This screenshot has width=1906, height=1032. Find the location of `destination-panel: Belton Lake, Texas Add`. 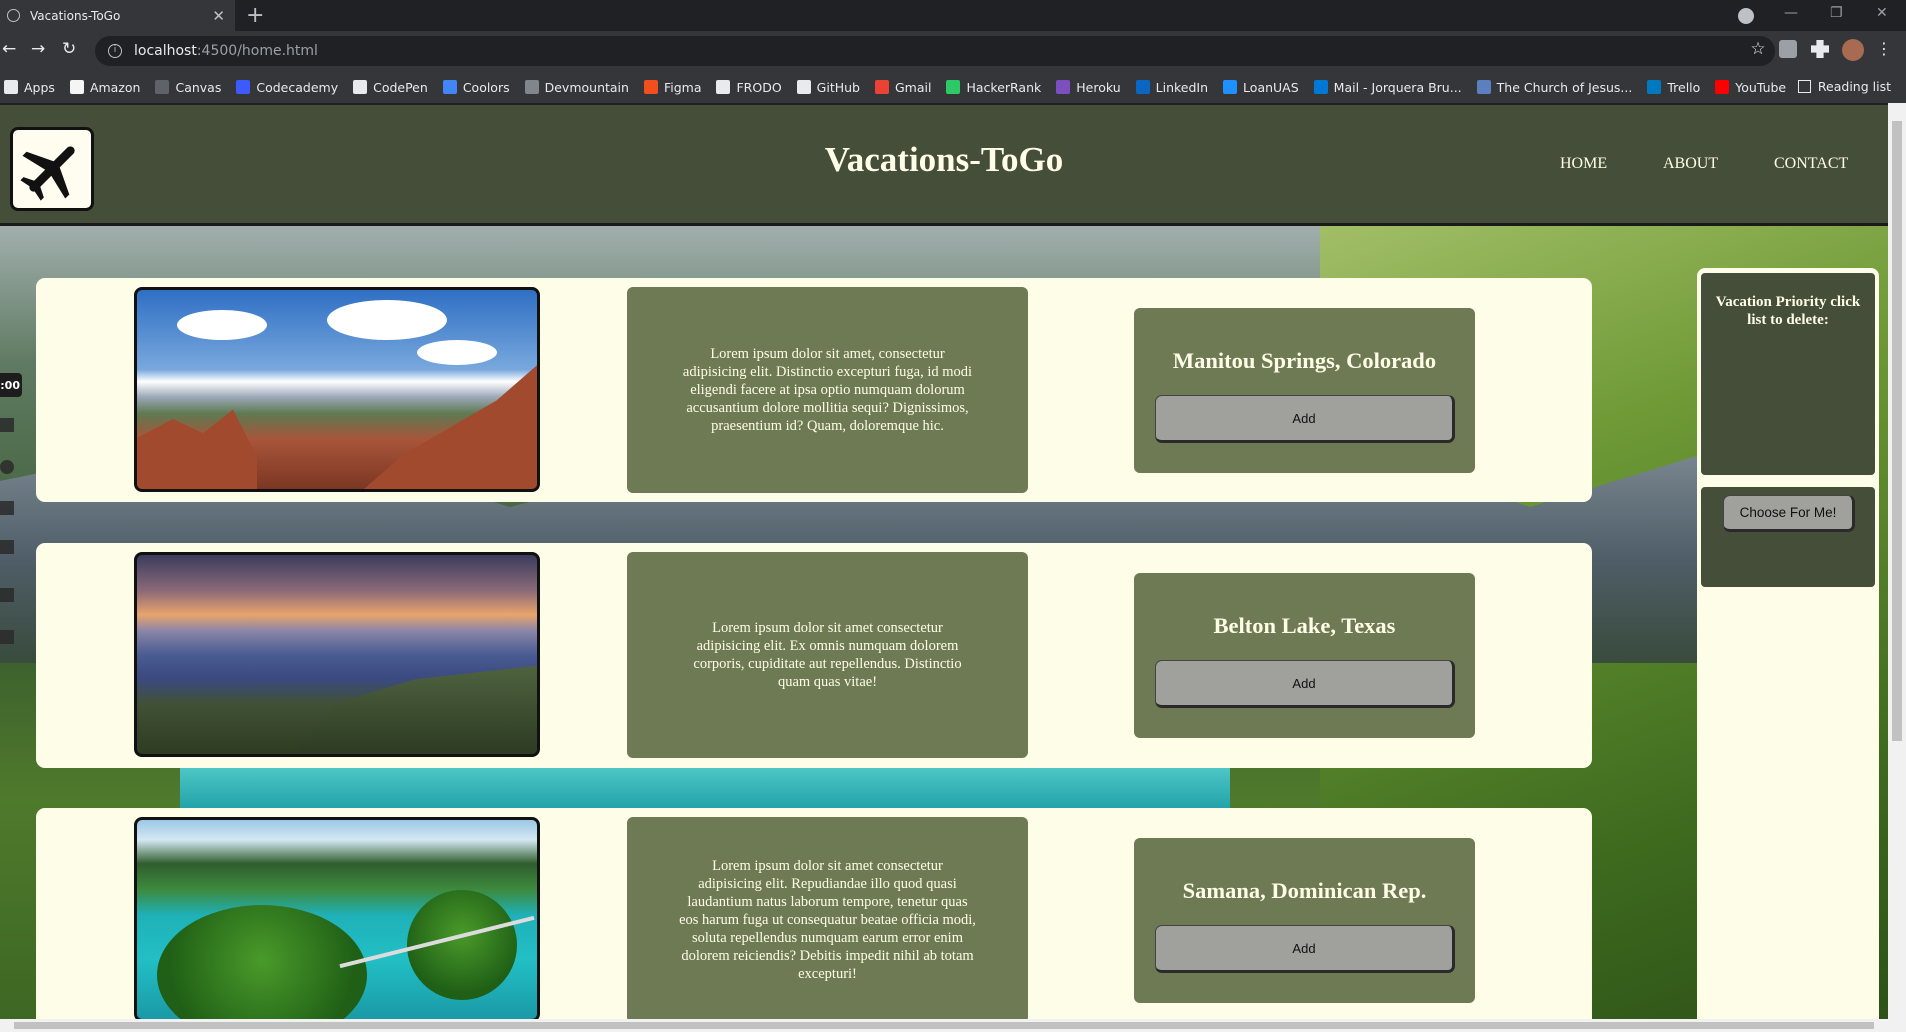

destination-panel: Belton Lake, Texas Add is located at coordinates (1304, 655).